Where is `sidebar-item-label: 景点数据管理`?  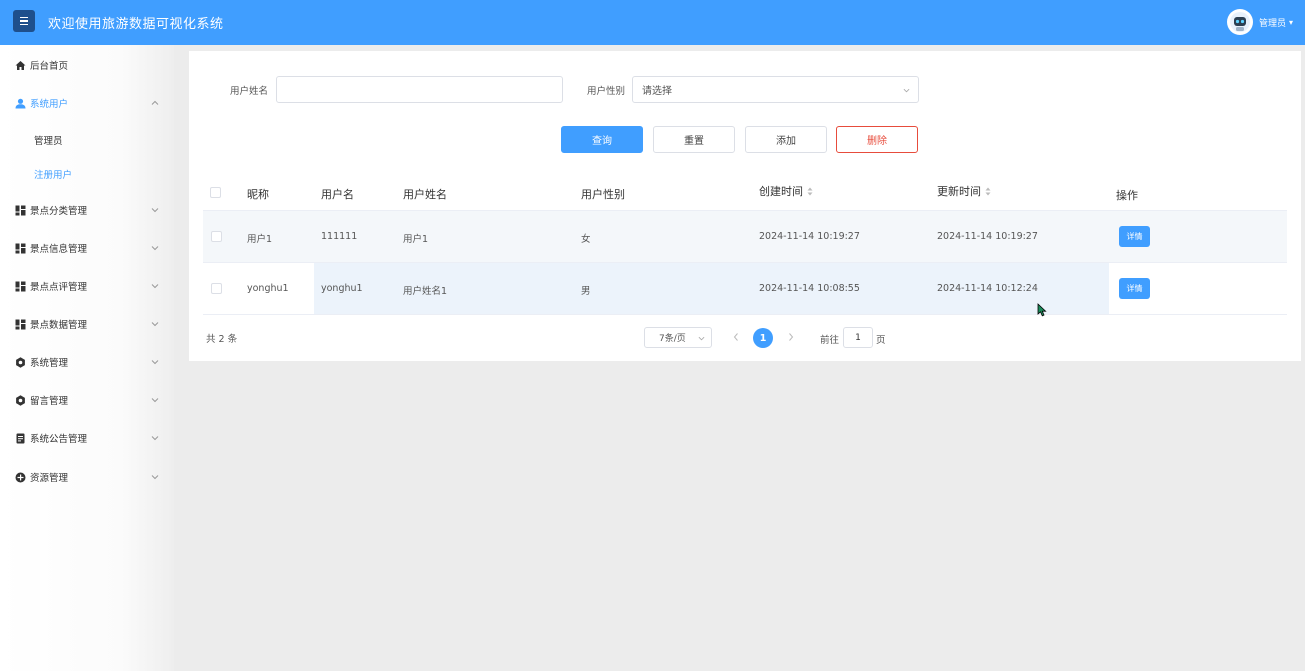
sidebar-item-label: 景点数据管理 is located at coordinates (59, 325).